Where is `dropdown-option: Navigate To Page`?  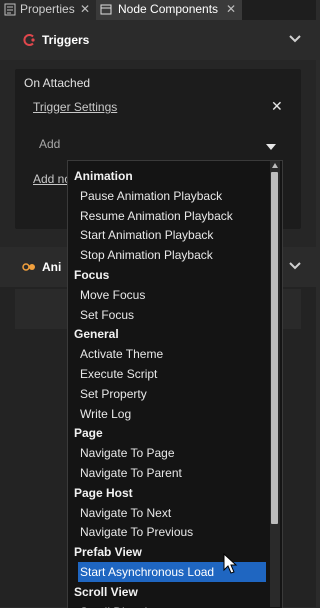
dropdown-option: Navigate To Page is located at coordinates (174, 453).